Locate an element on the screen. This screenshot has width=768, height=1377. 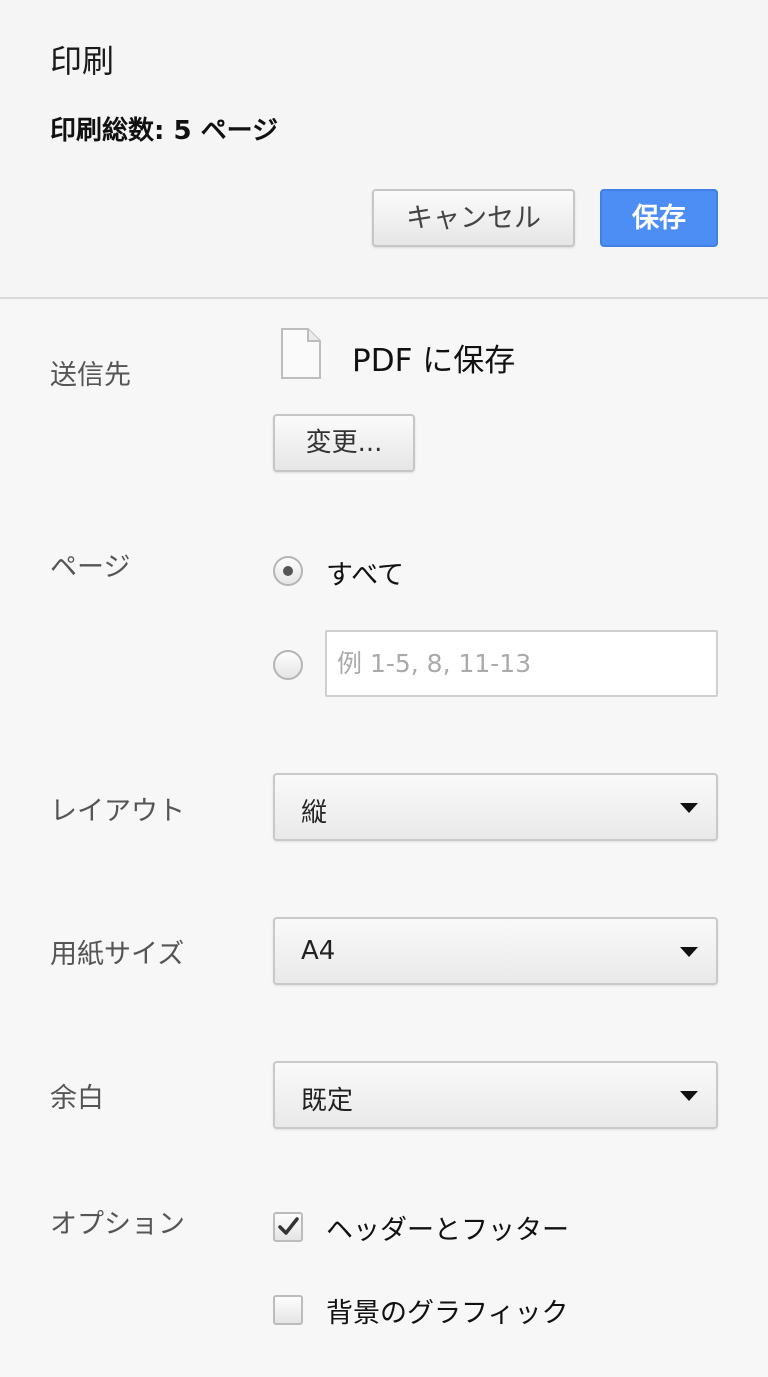
pages-label: ページ is located at coordinates (90, 567).